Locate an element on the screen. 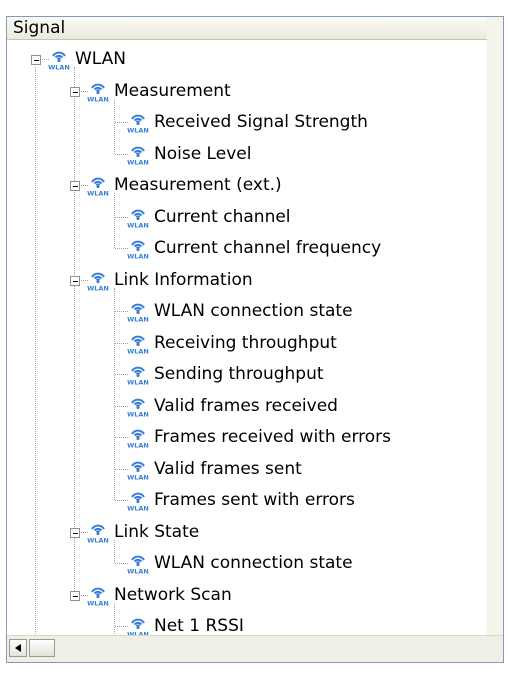 The height and width of the screenshot is (683, 508). vertical-scrollbar is located at coordinates (495, 339).